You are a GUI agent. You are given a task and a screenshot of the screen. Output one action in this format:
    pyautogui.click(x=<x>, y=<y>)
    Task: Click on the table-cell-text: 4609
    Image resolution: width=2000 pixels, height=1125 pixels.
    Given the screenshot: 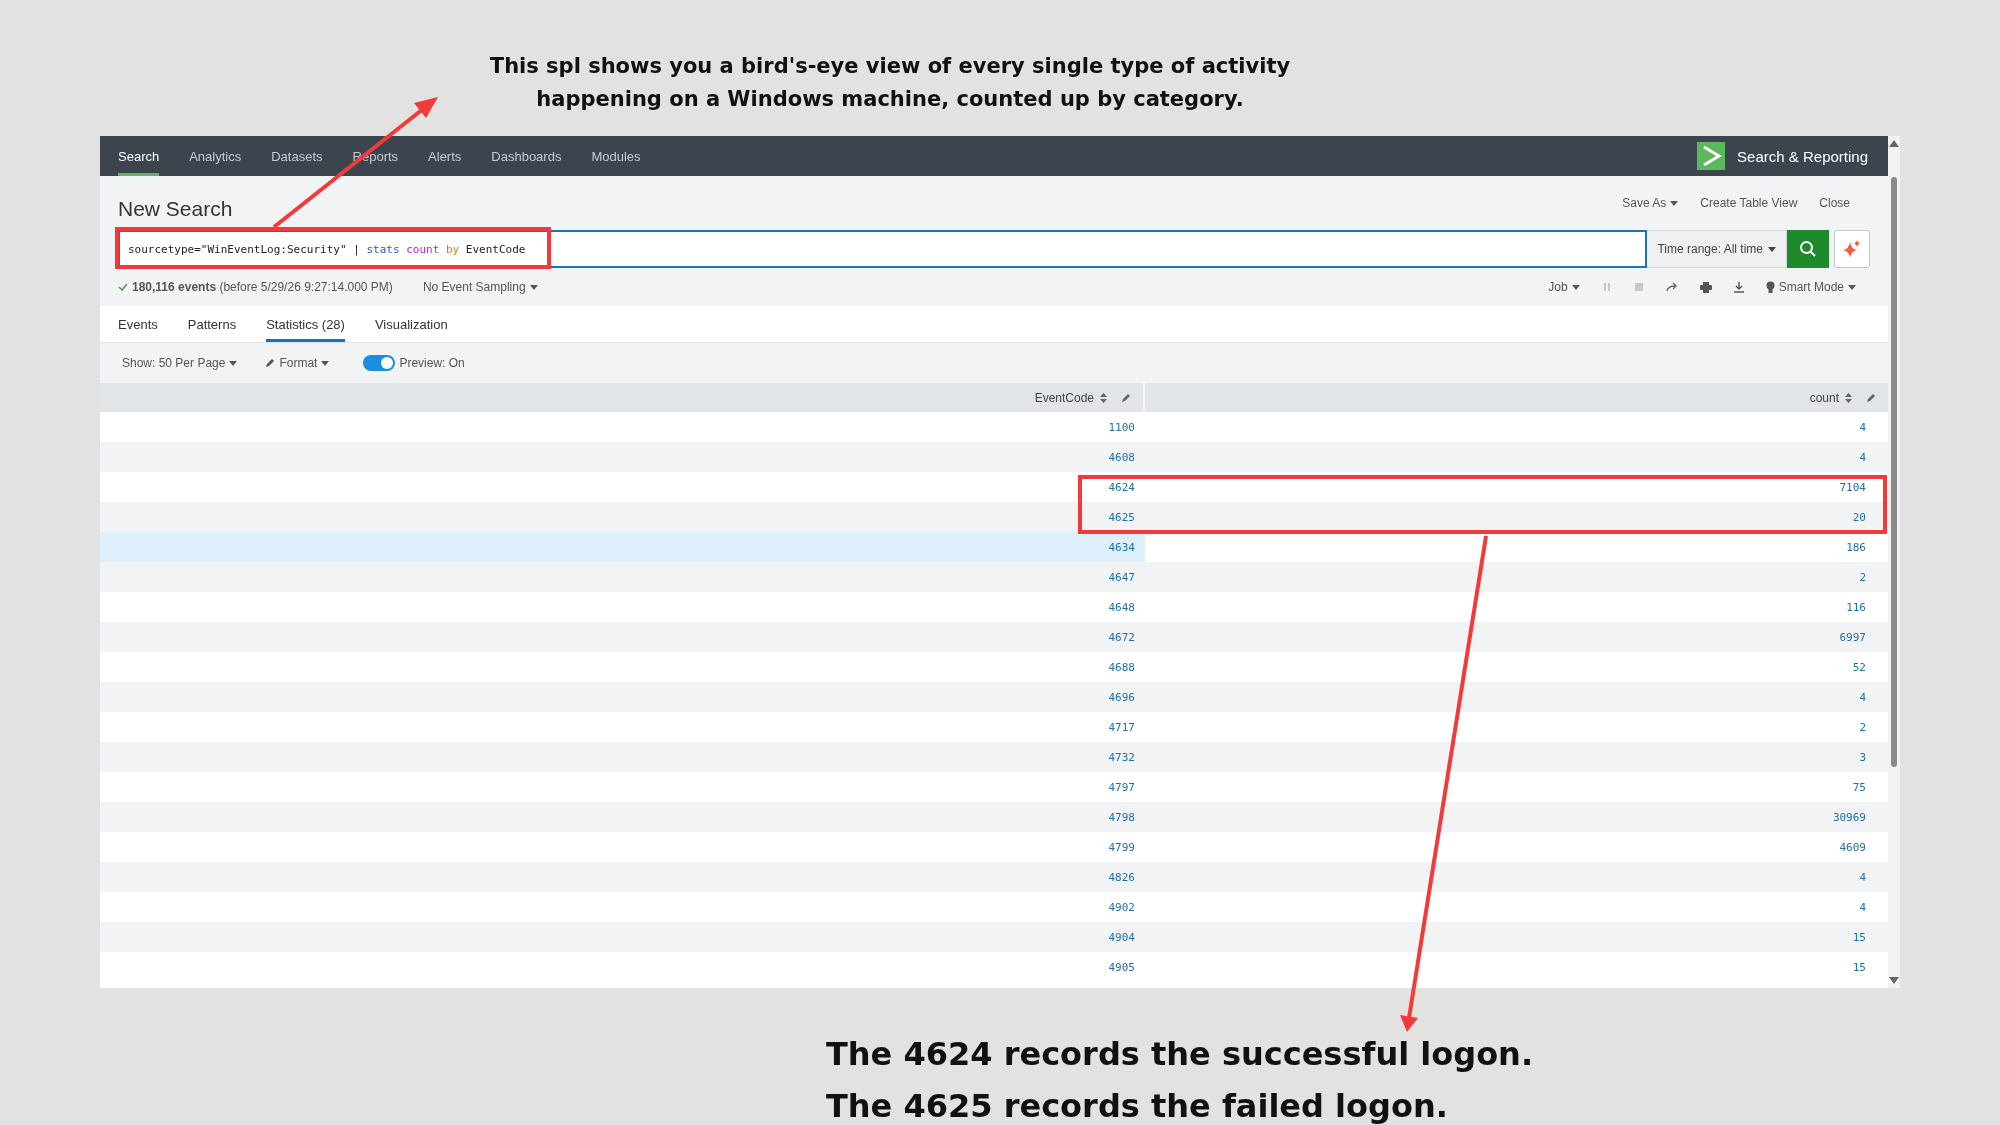 What is the action you would take?
    pyautogui.click(x=1852, y=847)
    